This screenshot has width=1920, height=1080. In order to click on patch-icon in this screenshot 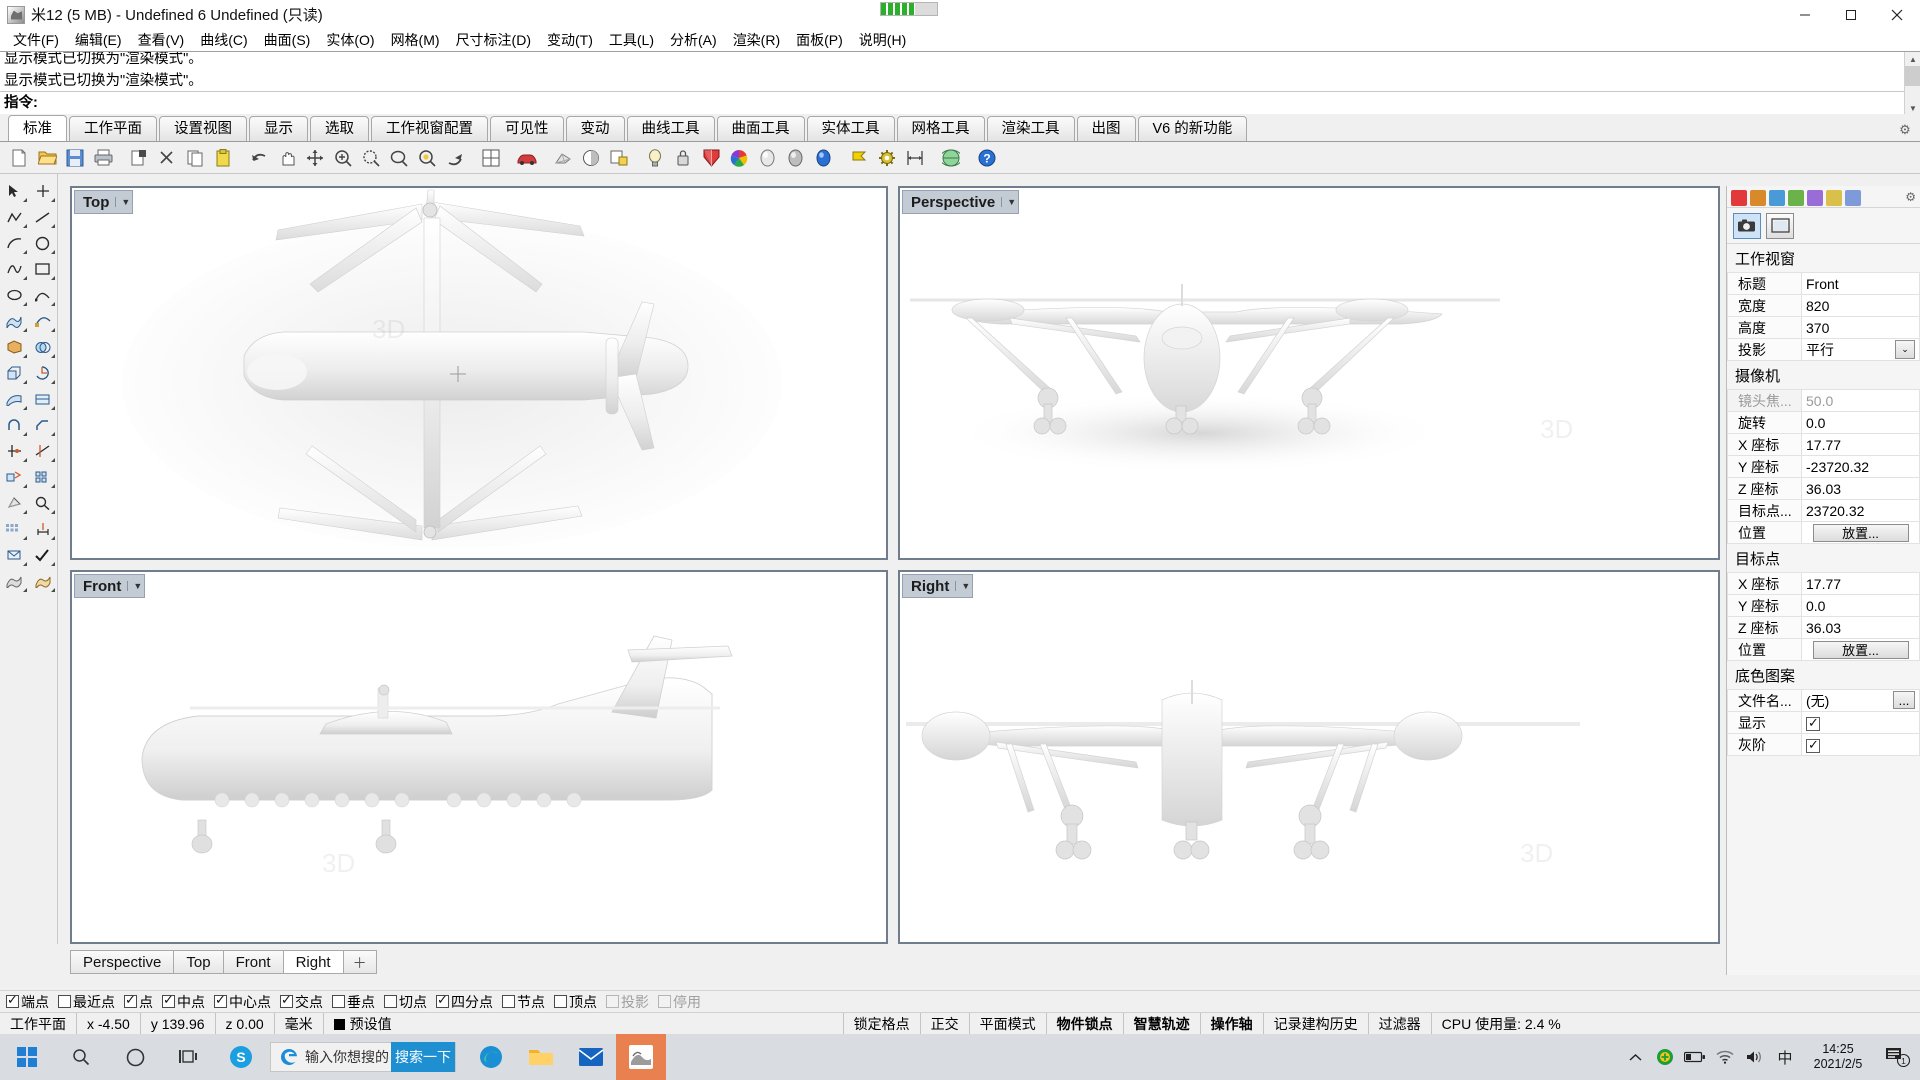, I will do `click(43, 399)`.